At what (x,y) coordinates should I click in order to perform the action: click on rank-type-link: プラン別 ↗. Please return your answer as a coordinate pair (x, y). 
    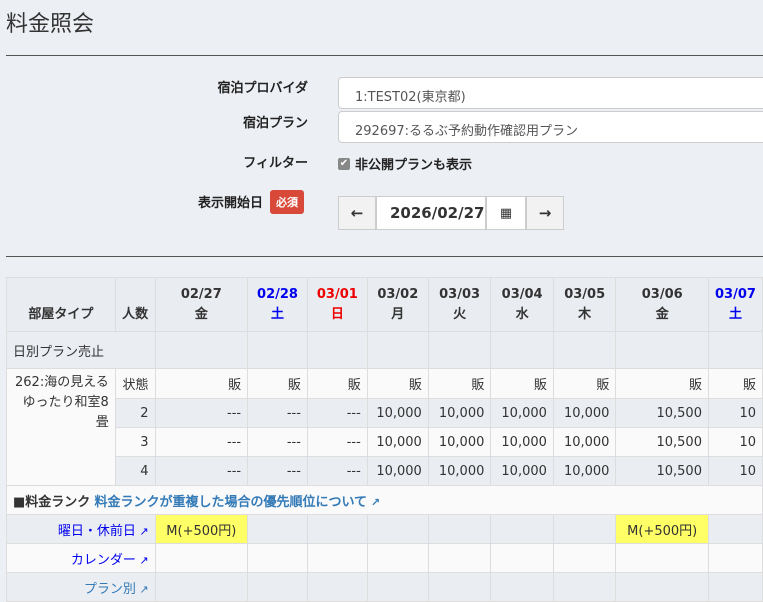
    Looking at the image, I should click on (116, 589).